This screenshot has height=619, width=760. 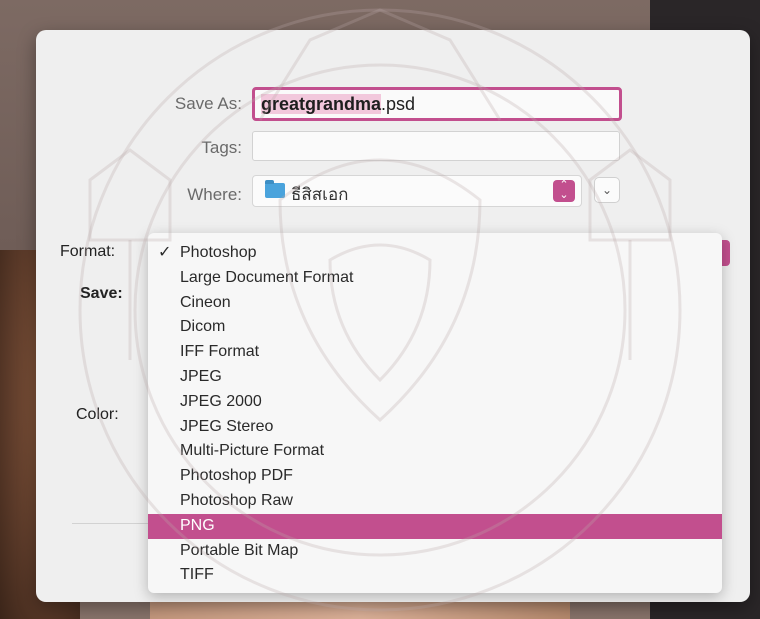 What do you see at coordinates (417, 191) in the screenshot?
I see `where-popup: ธีสิสเอก ⌃ ⌄` at bounding box center [417, 191].